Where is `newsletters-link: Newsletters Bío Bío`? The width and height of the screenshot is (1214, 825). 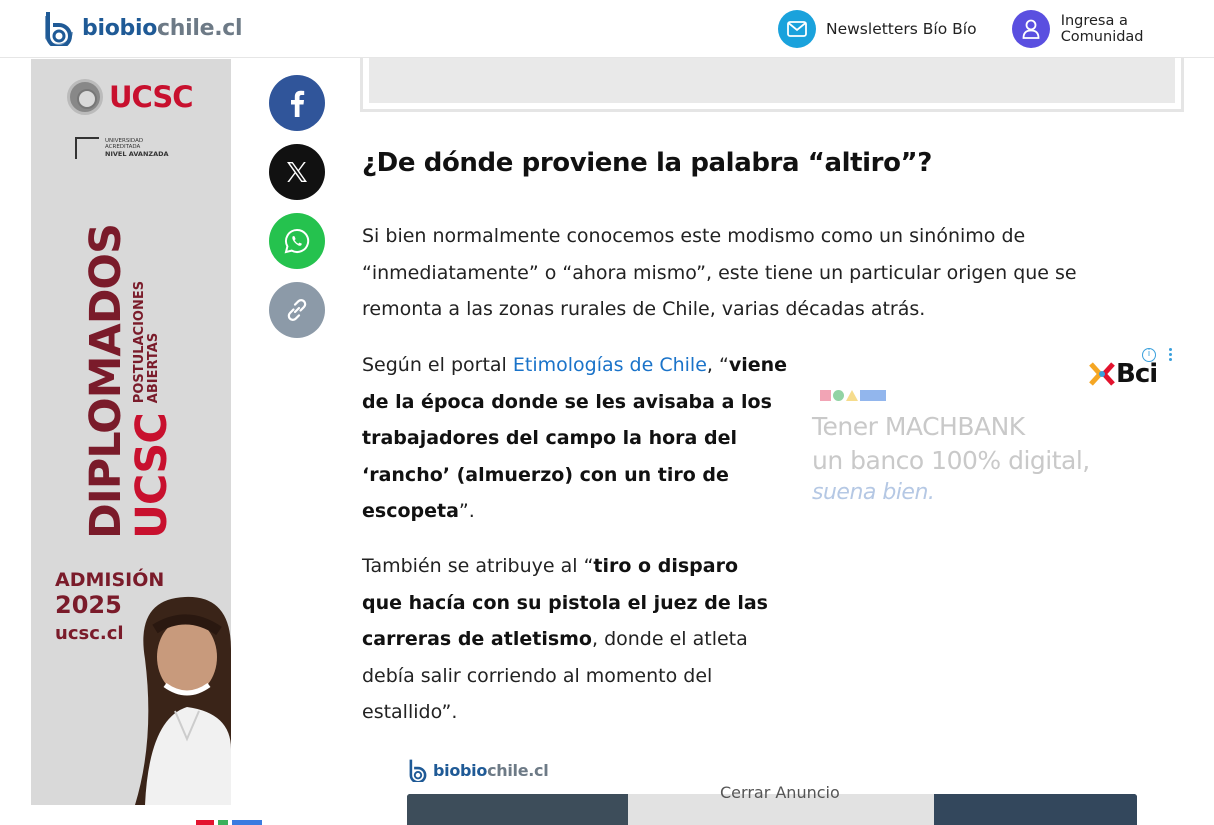
newsletters-link: Newsletters Bío Bío is located at coordinates (877, 29).